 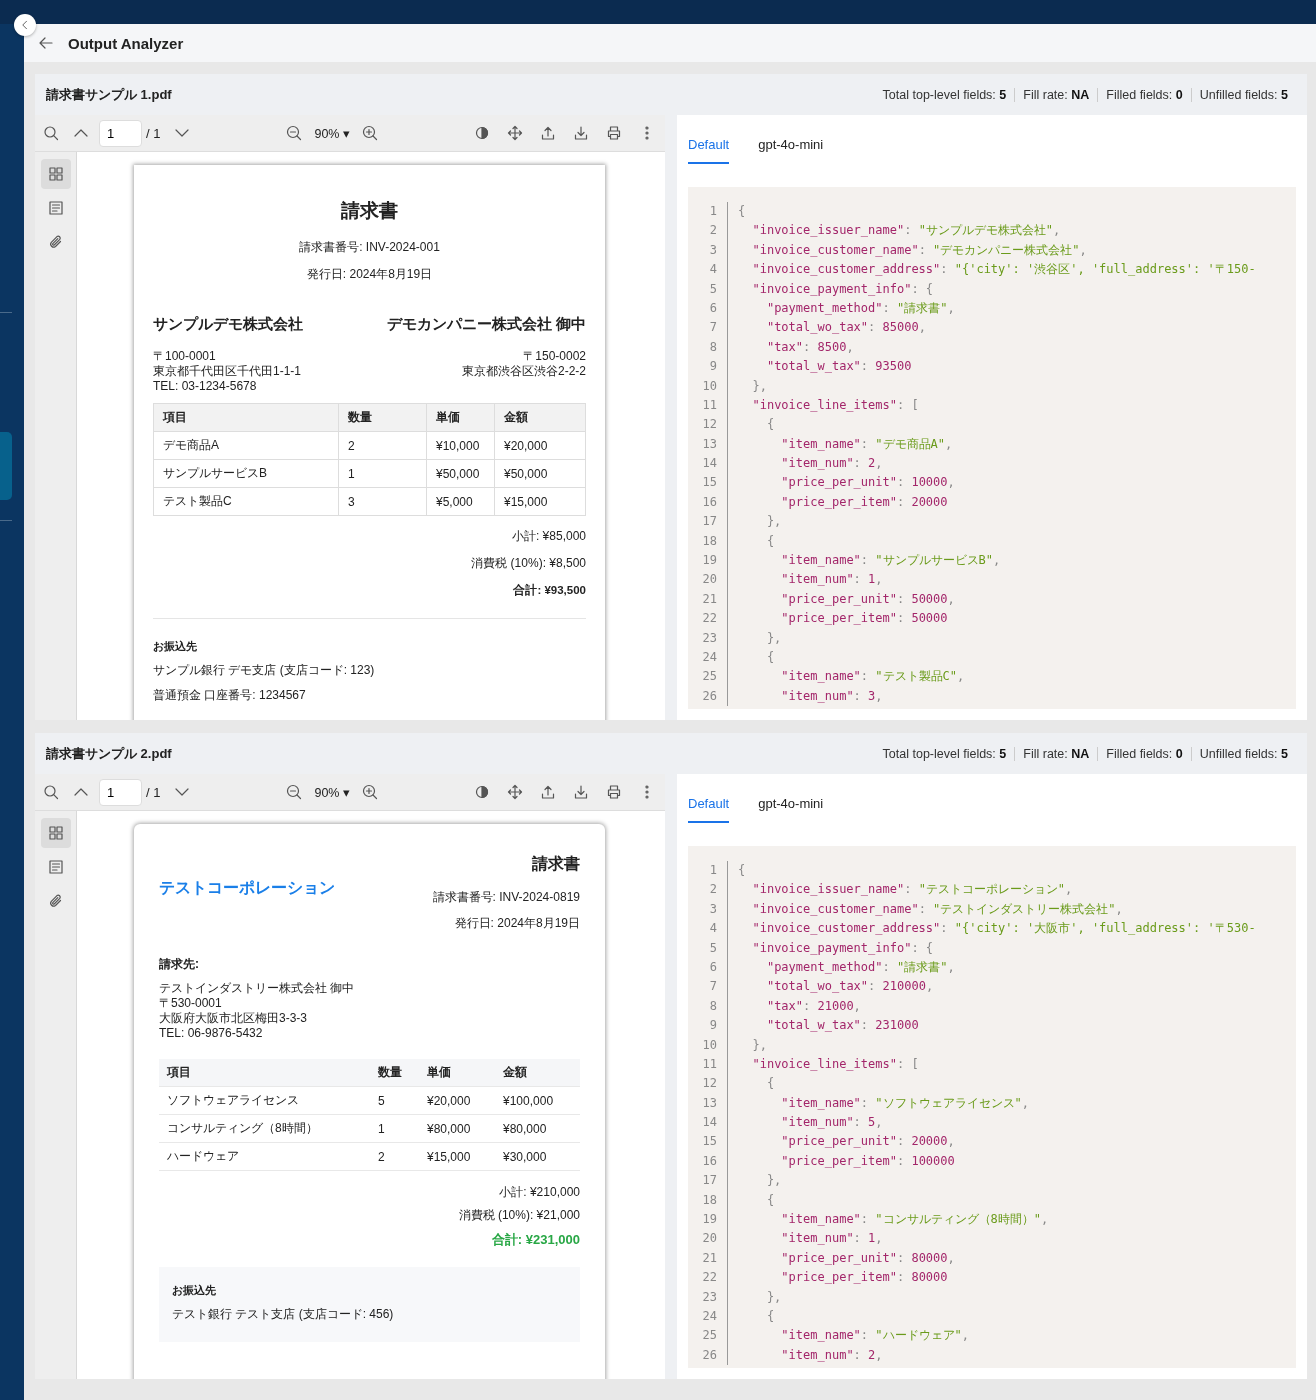 I want to click on line-number: 7, so click(x=708, y=987).